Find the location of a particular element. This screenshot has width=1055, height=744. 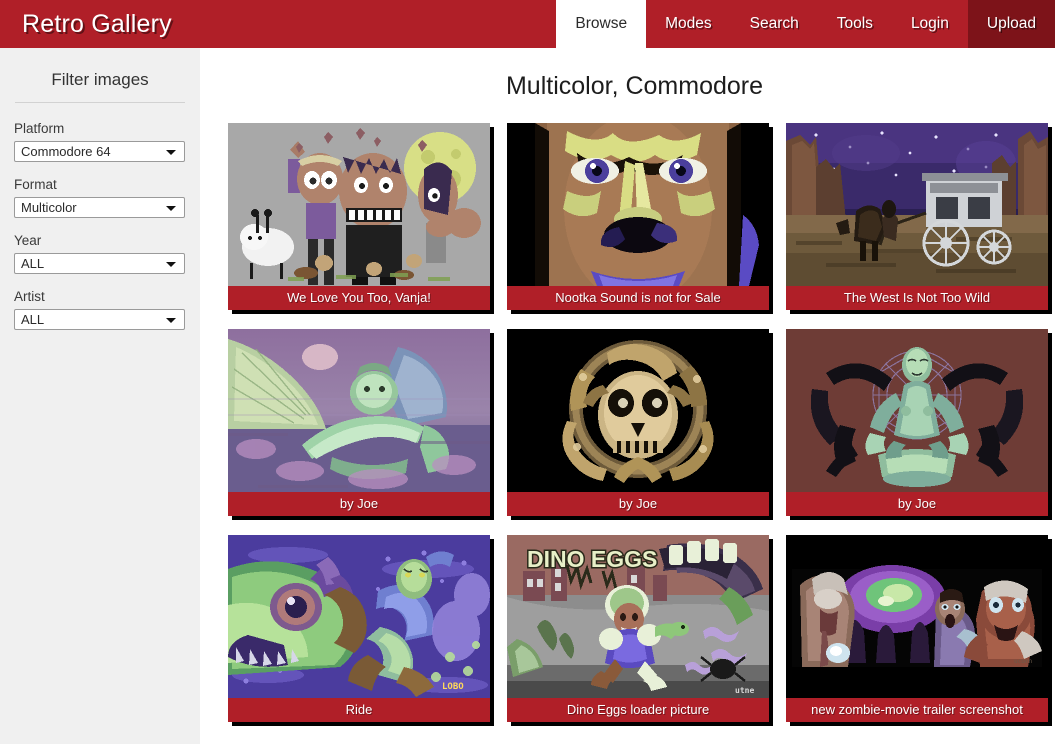

artwork-caption: new zombie-movie trailer screenshot is located at coordinates (917, 710).